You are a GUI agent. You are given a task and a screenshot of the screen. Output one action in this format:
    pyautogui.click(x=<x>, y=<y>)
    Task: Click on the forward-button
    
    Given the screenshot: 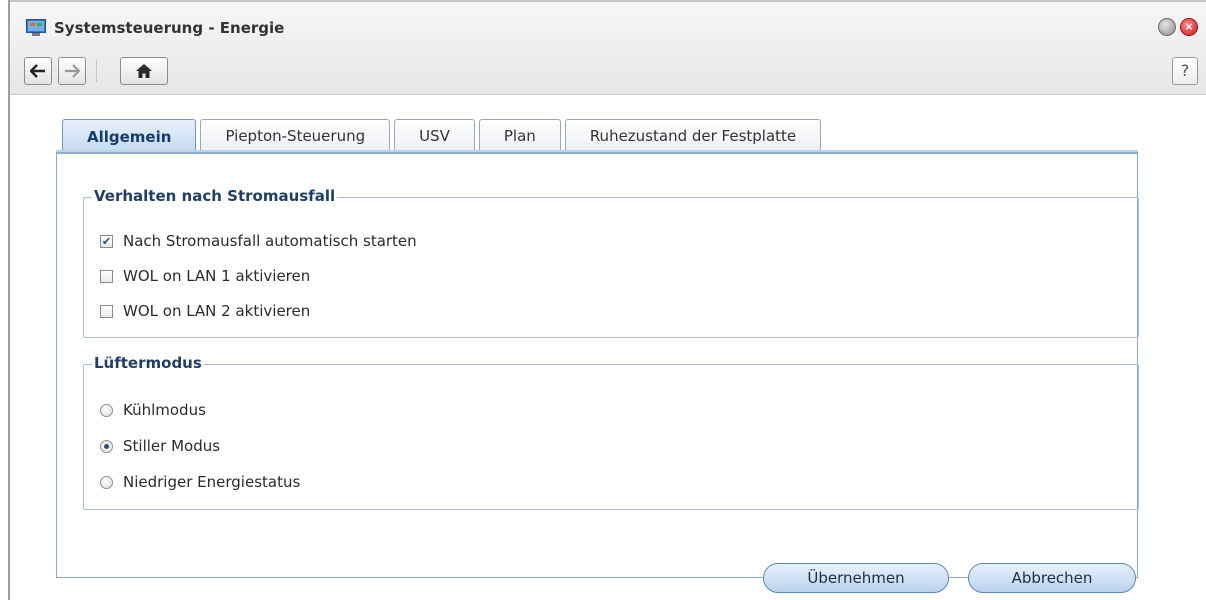 What is the action you would take?
    pyautogui.click(x=72, y=71)
    